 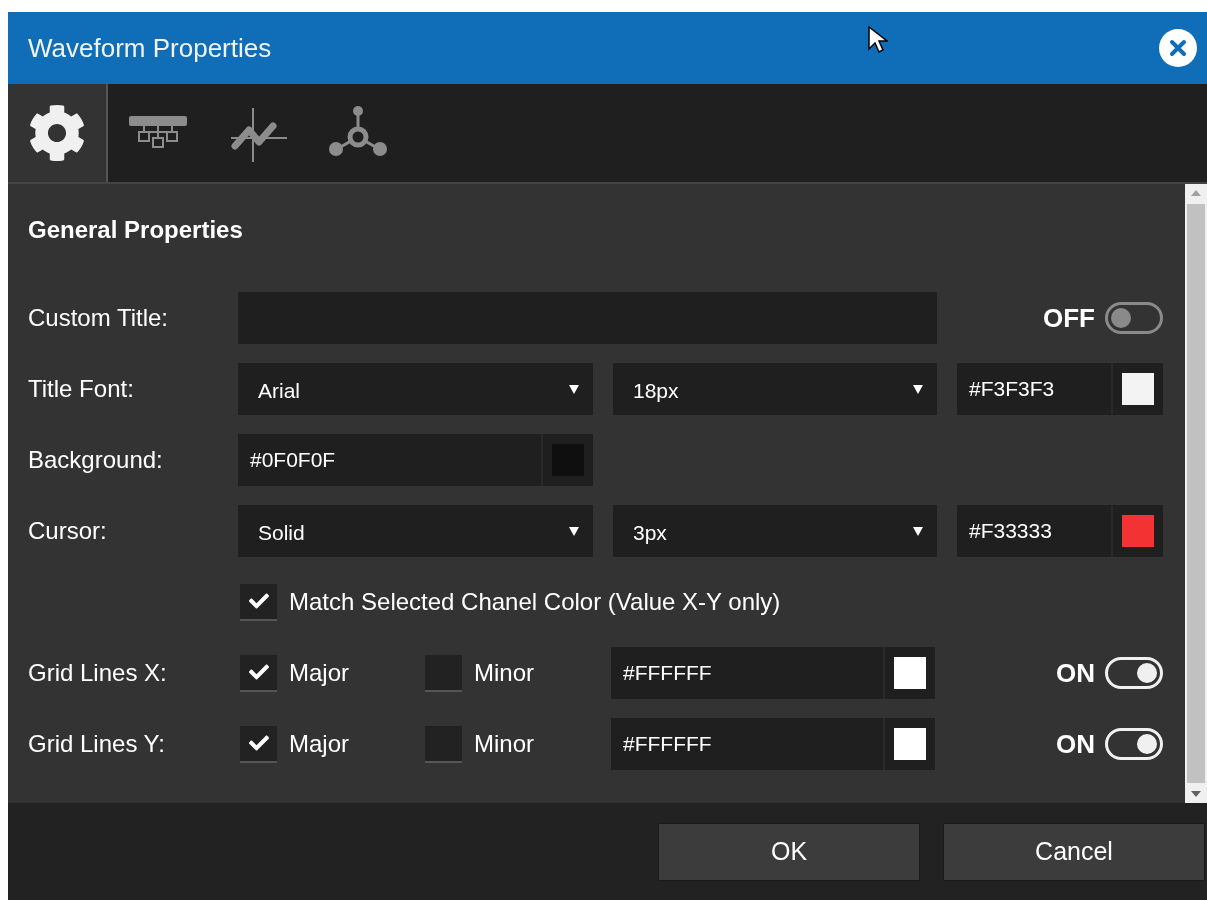 I want to click on window-title: Waveform Properties, so click(x=150, y=48).